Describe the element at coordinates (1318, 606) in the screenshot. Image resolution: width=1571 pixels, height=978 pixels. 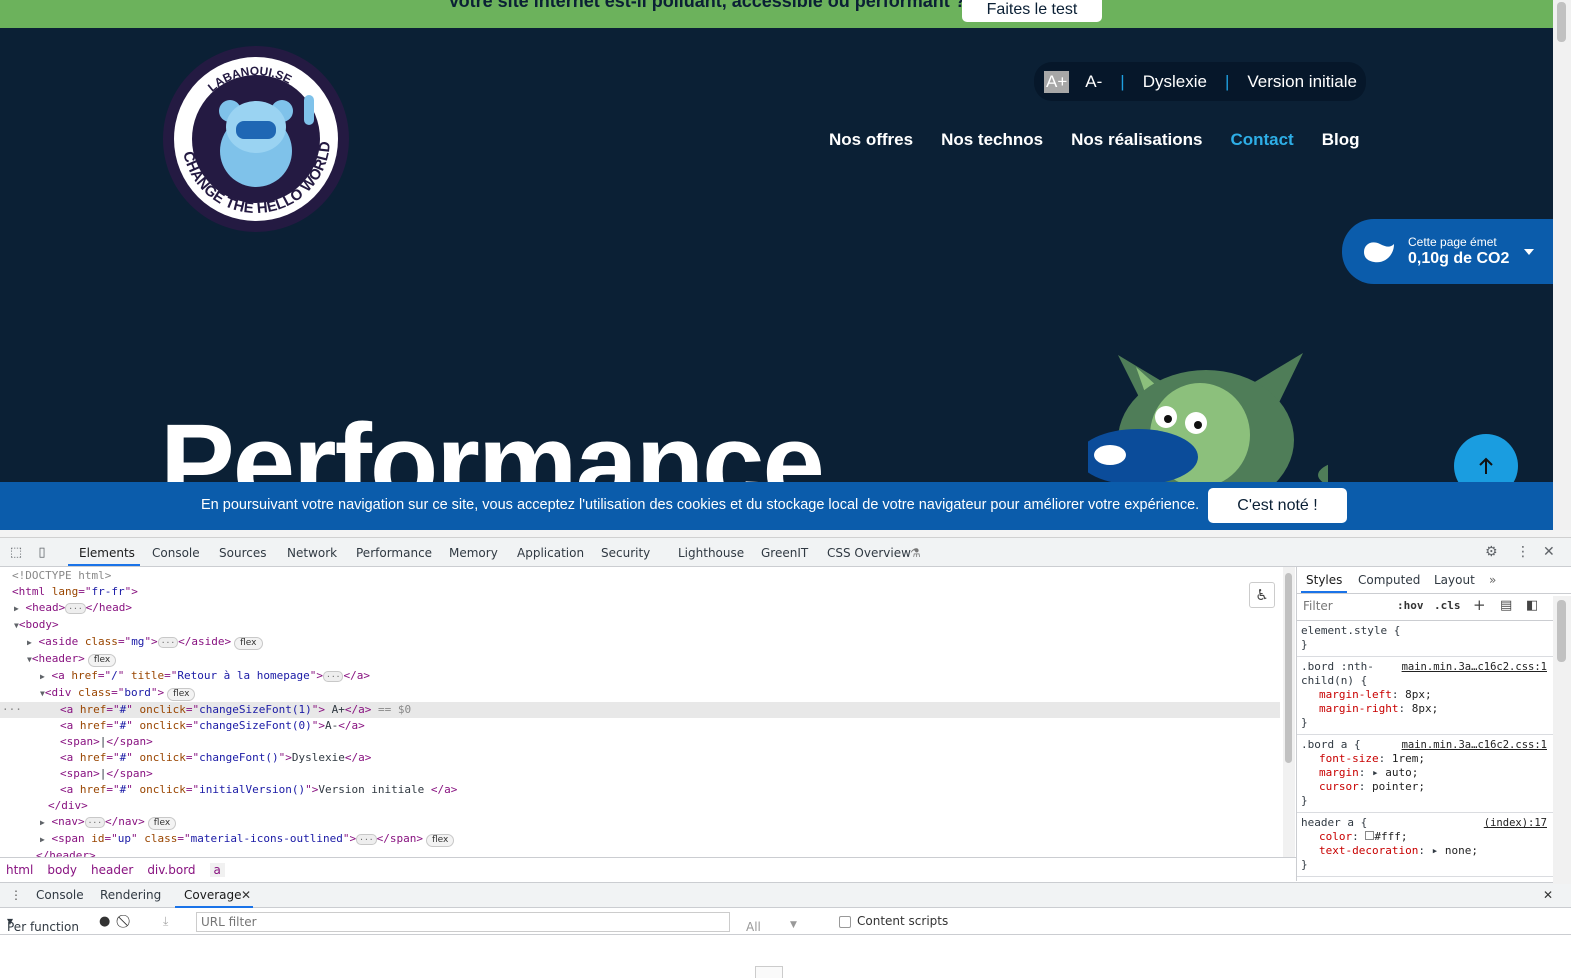
I see `styles-filter-input: Filter` at that location.